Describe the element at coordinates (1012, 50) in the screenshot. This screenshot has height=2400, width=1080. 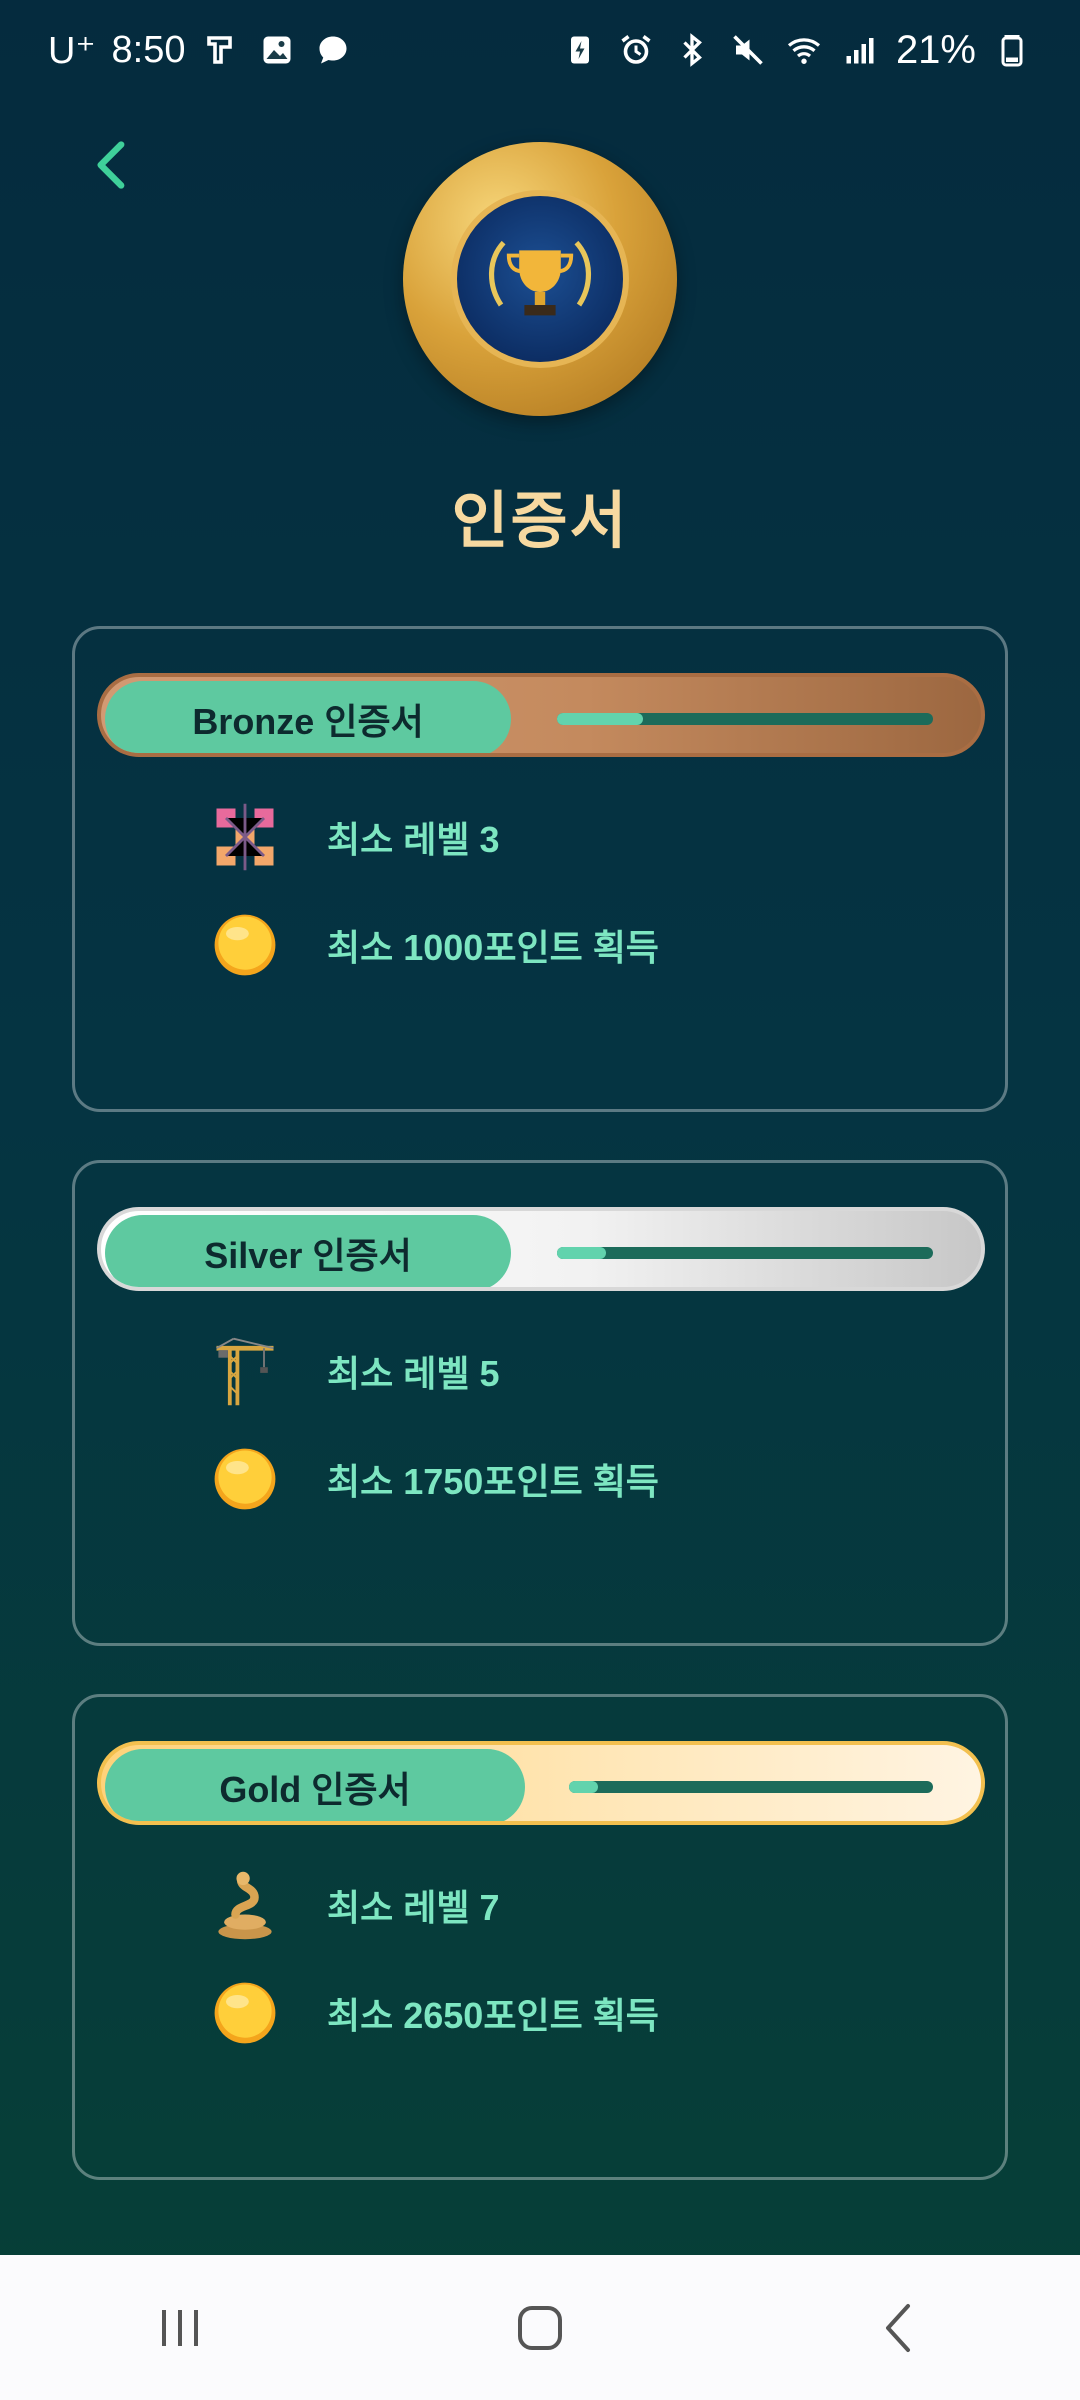
I see `battery-icon` at that location.